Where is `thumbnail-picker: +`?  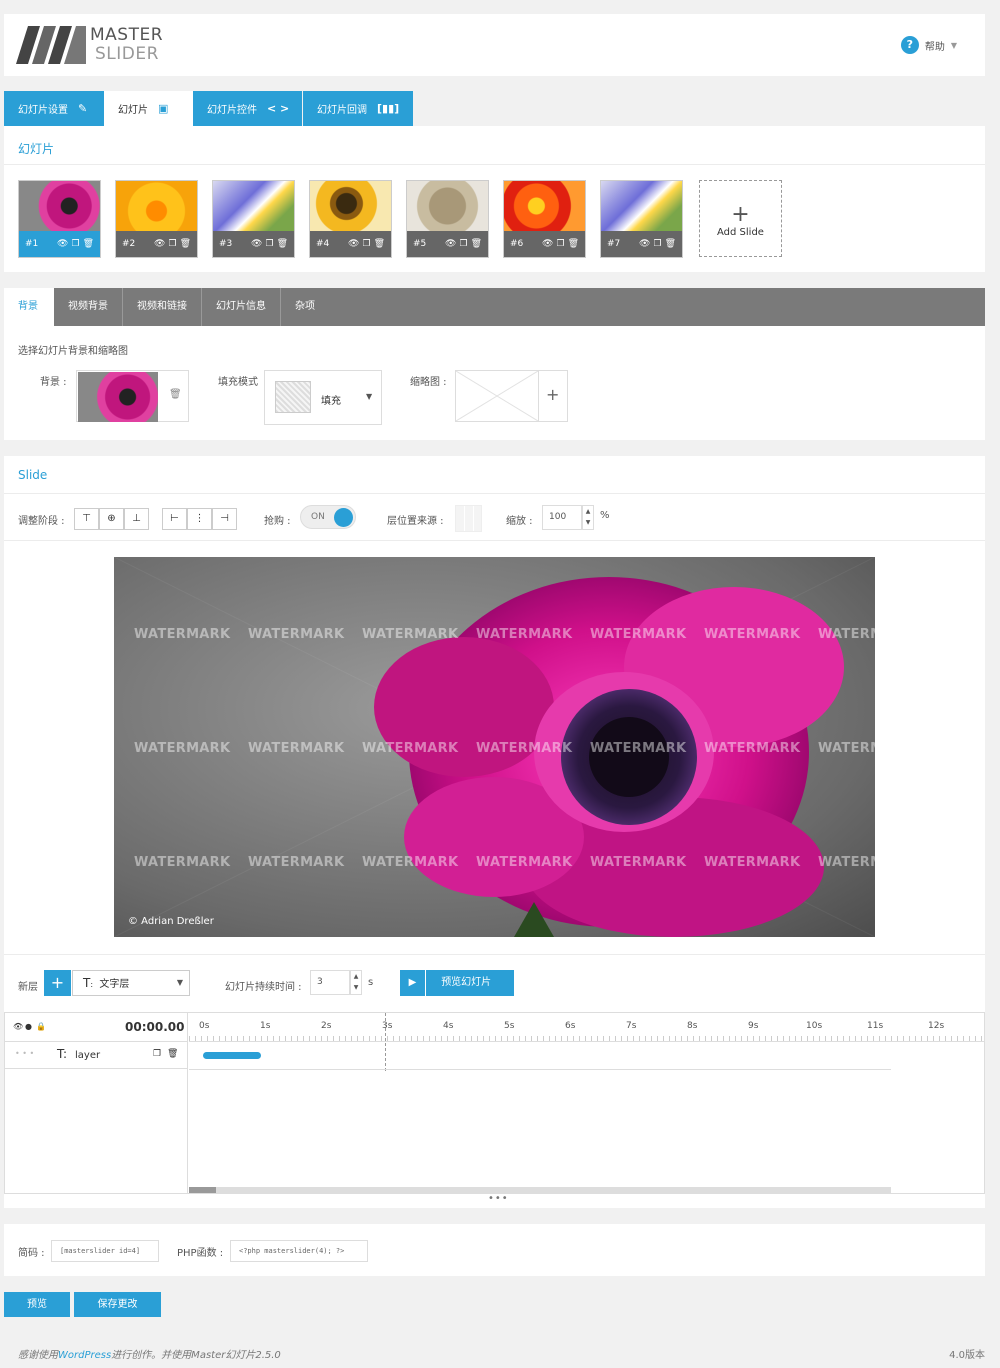 thumbnail-picker: + is located at coordinates (511, 396).